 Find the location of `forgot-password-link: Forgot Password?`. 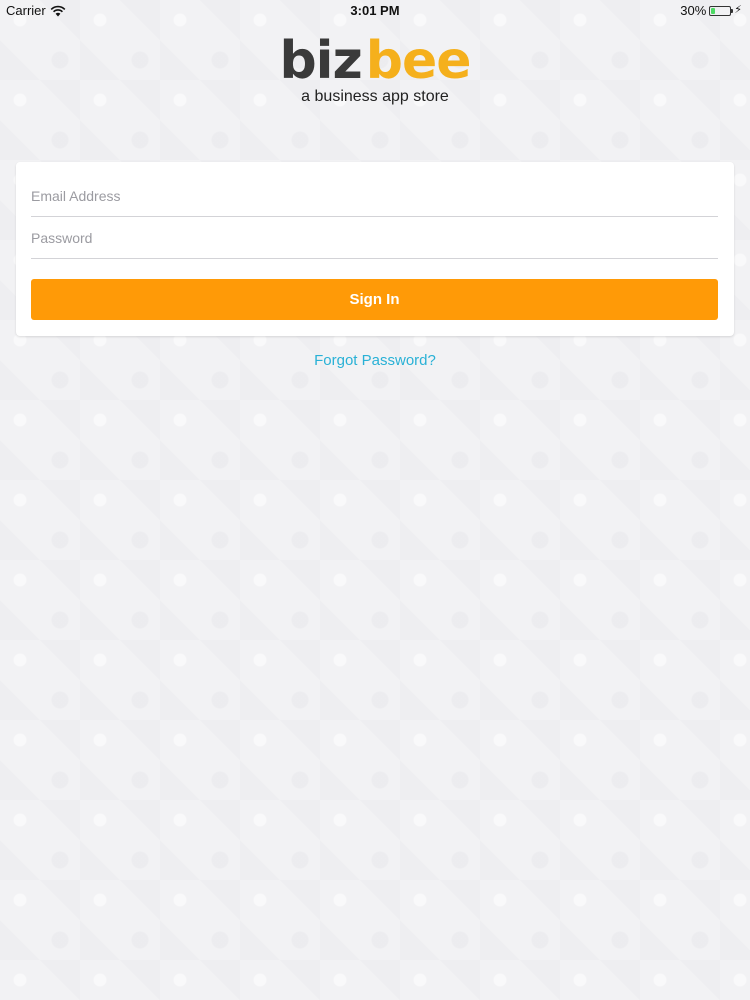

forgot-password-link: Forgot Password? is located at coordinates (375, 360).